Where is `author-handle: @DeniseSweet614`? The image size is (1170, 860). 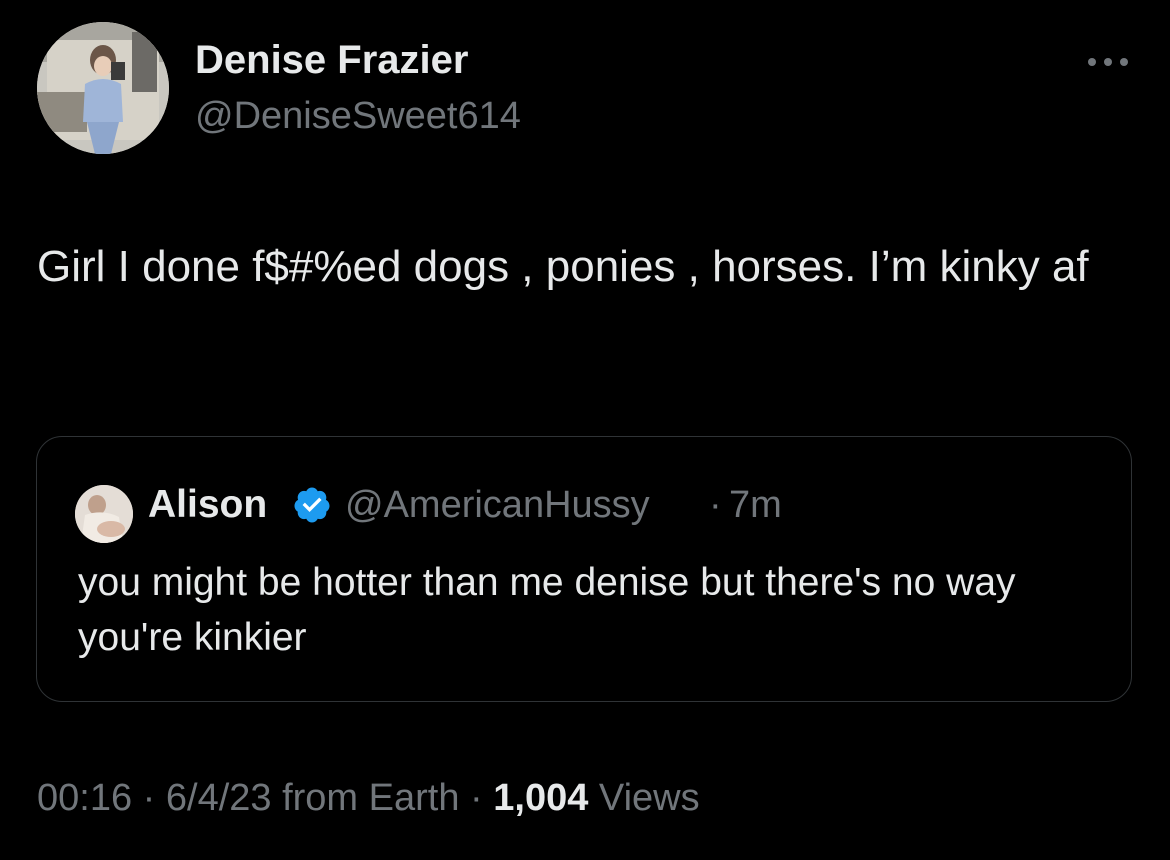
author-handle: @DeniseSweet614 is located at coordinates (358, 116).